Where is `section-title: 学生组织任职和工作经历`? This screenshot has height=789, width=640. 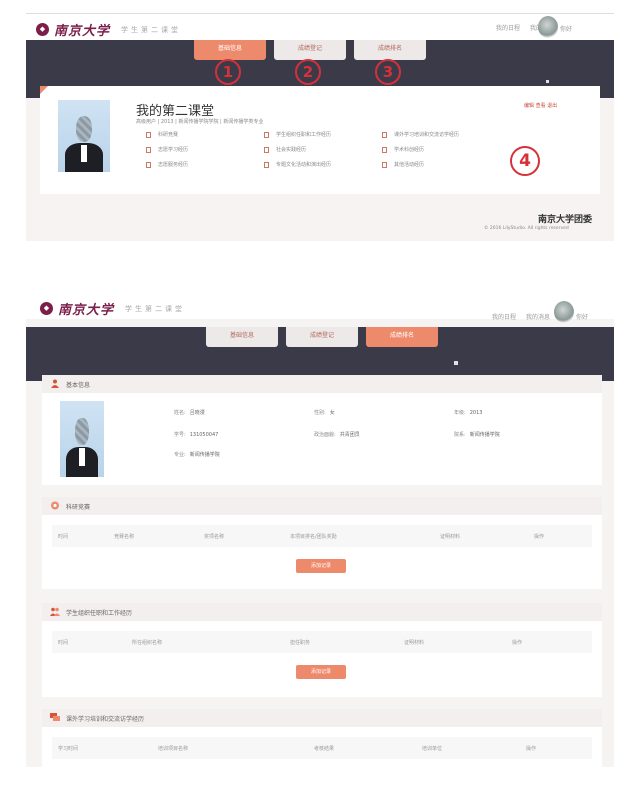 section-title: 学生组织任职和工作经历 is located at coordinates (99, 613).